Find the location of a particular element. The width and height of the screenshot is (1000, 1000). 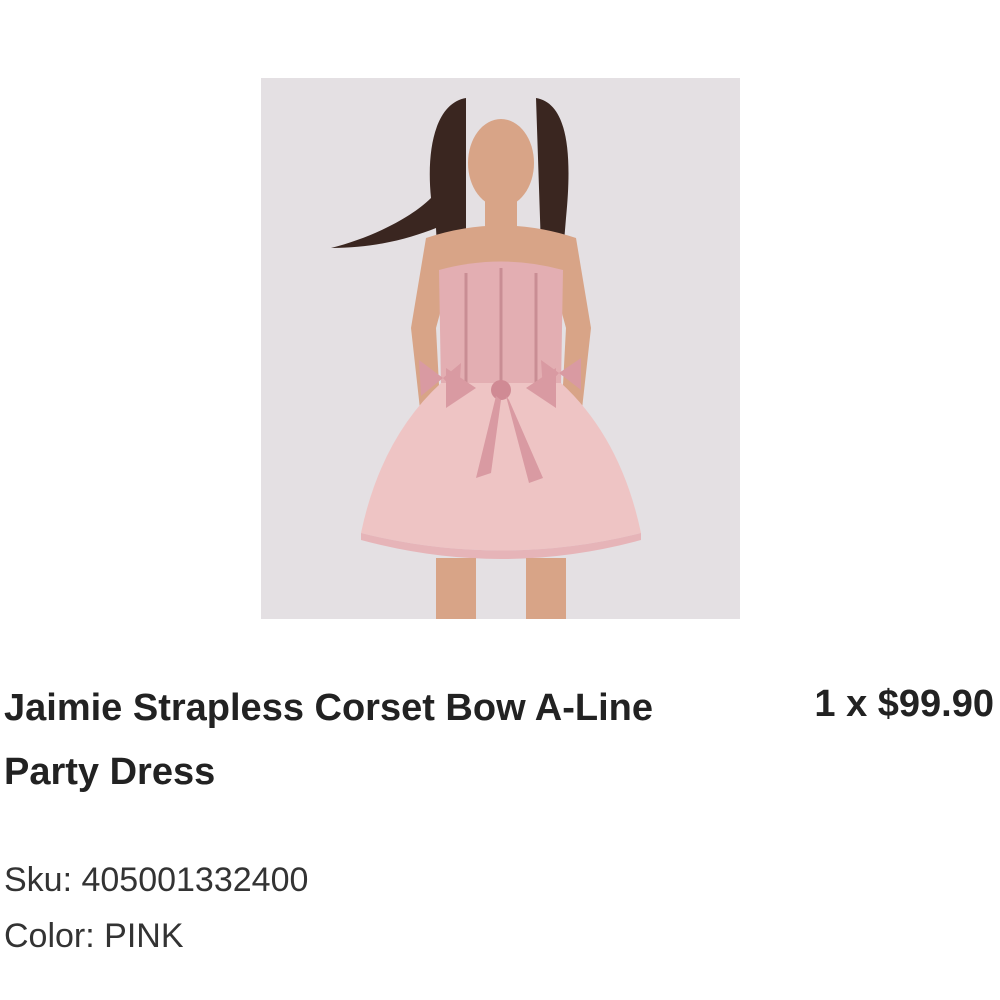

quantity-price: 1 x $99.90 is located at coordinates (904, 704).